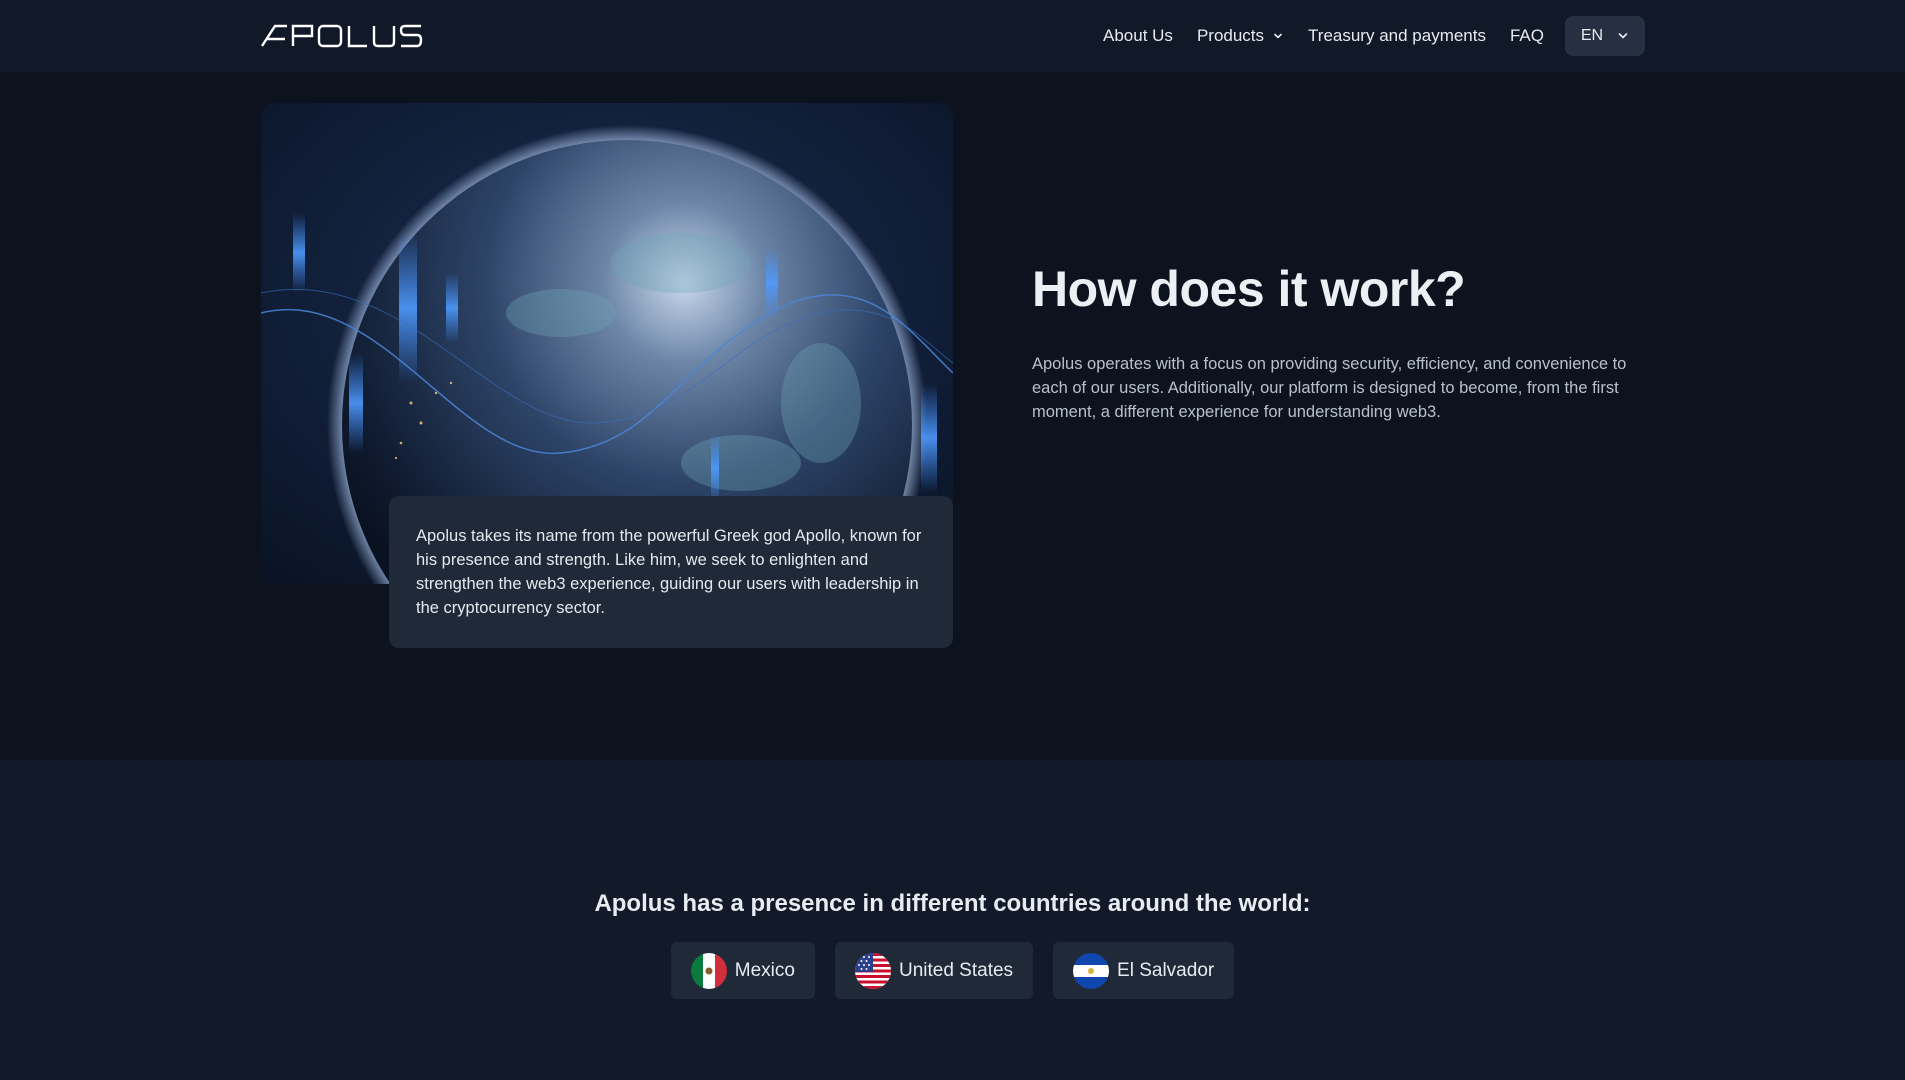  I want to click on el-salvador-flag-icon, so click(1091, 970).